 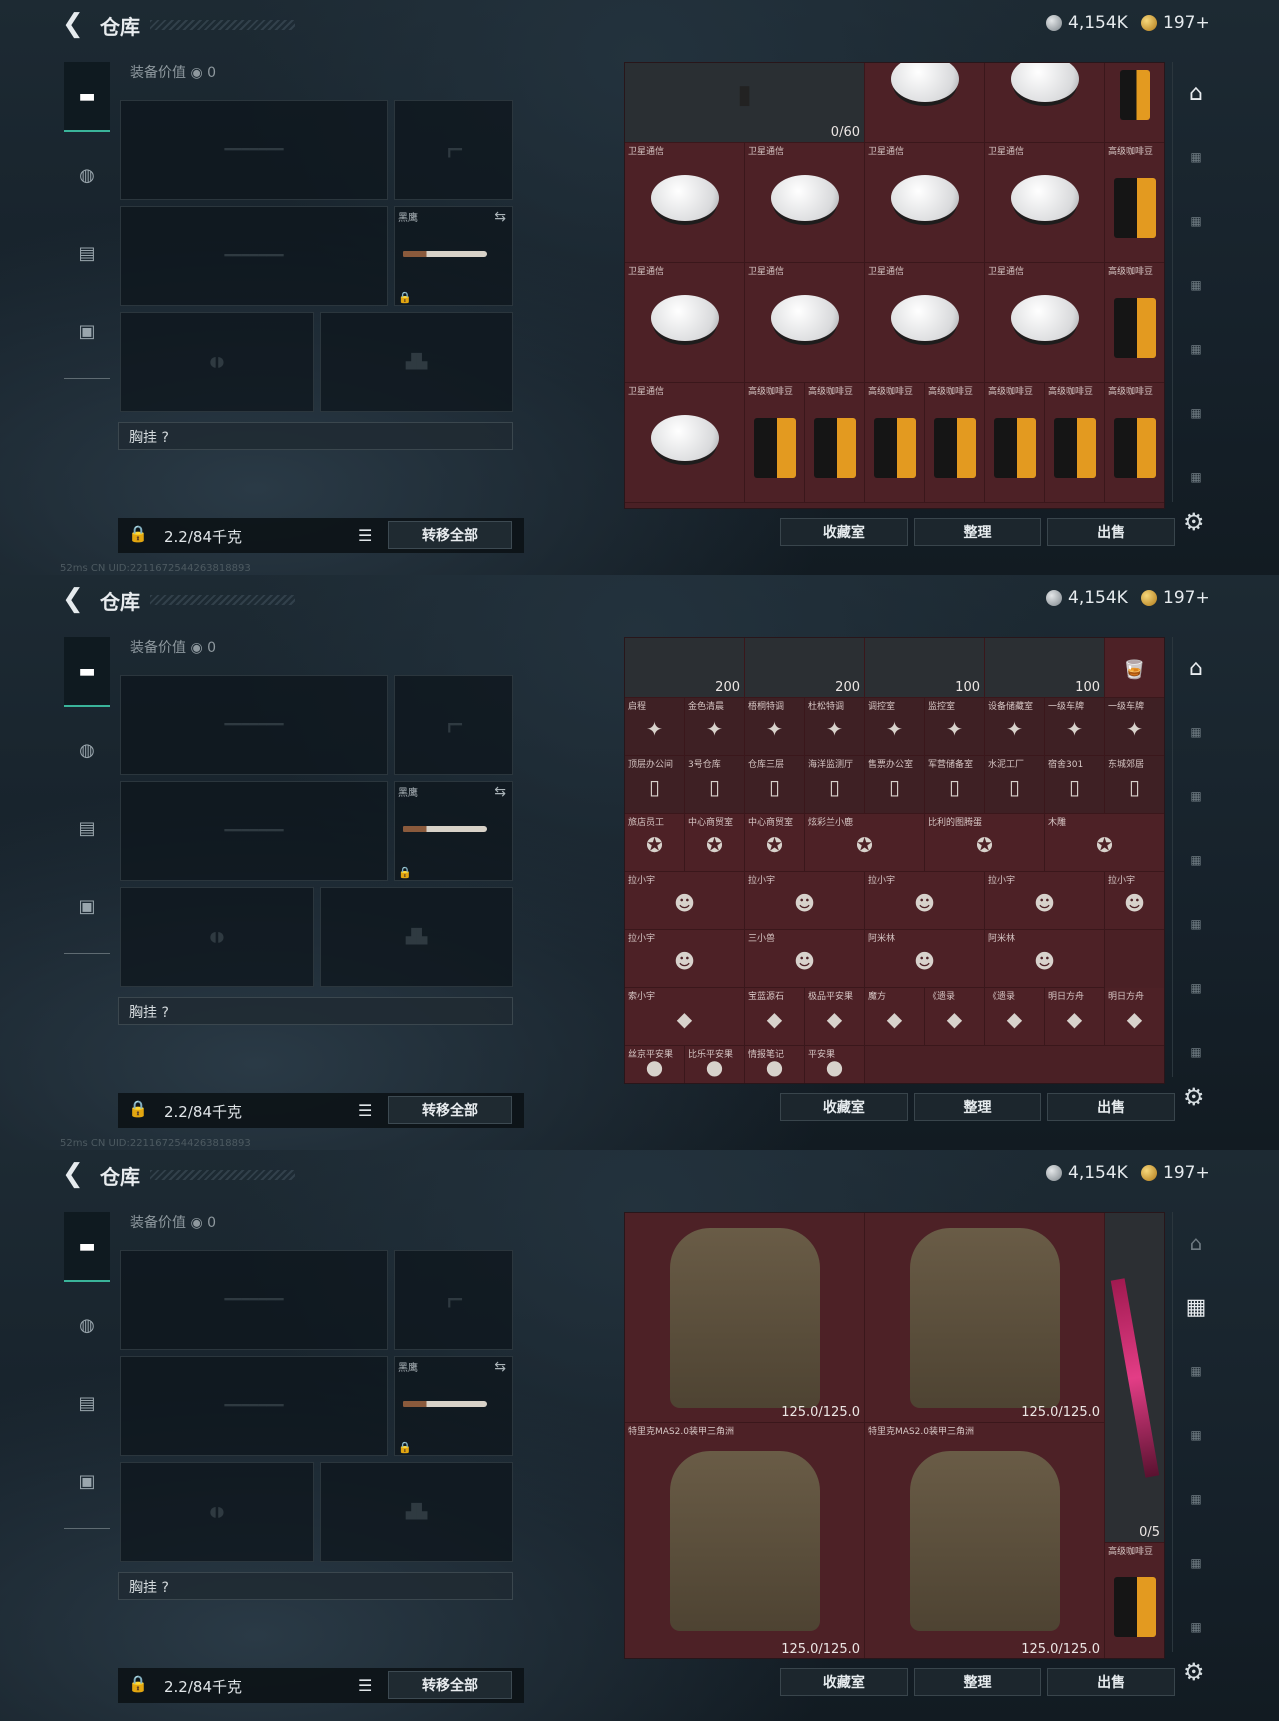 I want to click on item-cell: ▮ 0/60, so click(x=745, y=103).